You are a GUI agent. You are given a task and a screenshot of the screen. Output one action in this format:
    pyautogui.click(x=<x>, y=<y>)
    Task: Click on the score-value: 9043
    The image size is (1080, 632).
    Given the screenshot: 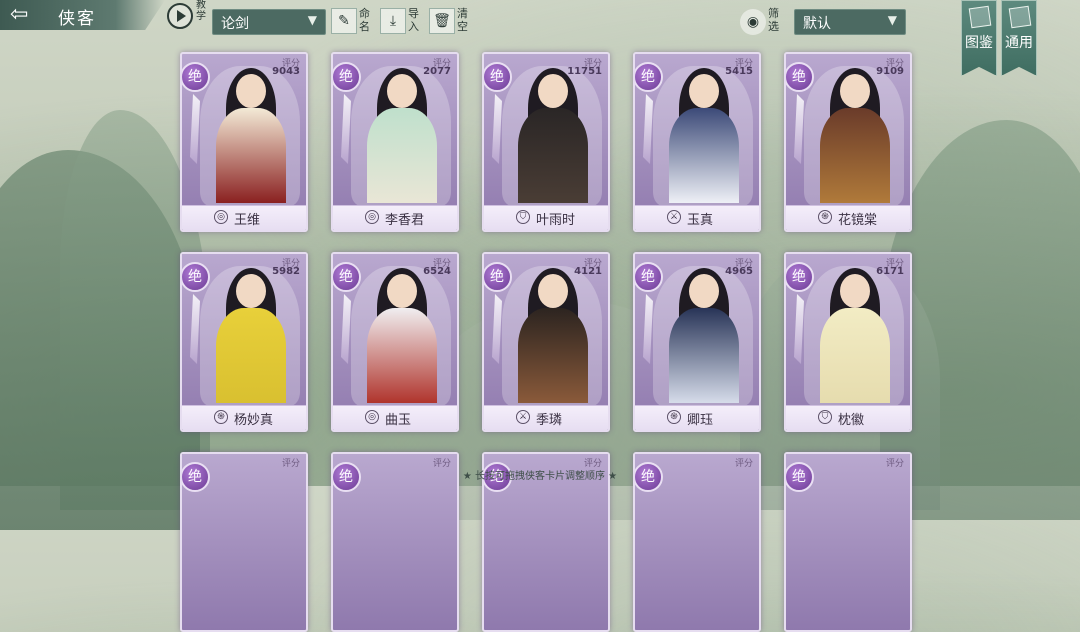 What is the action you would take?
    pyautogui.click(x=286, y=71)
    